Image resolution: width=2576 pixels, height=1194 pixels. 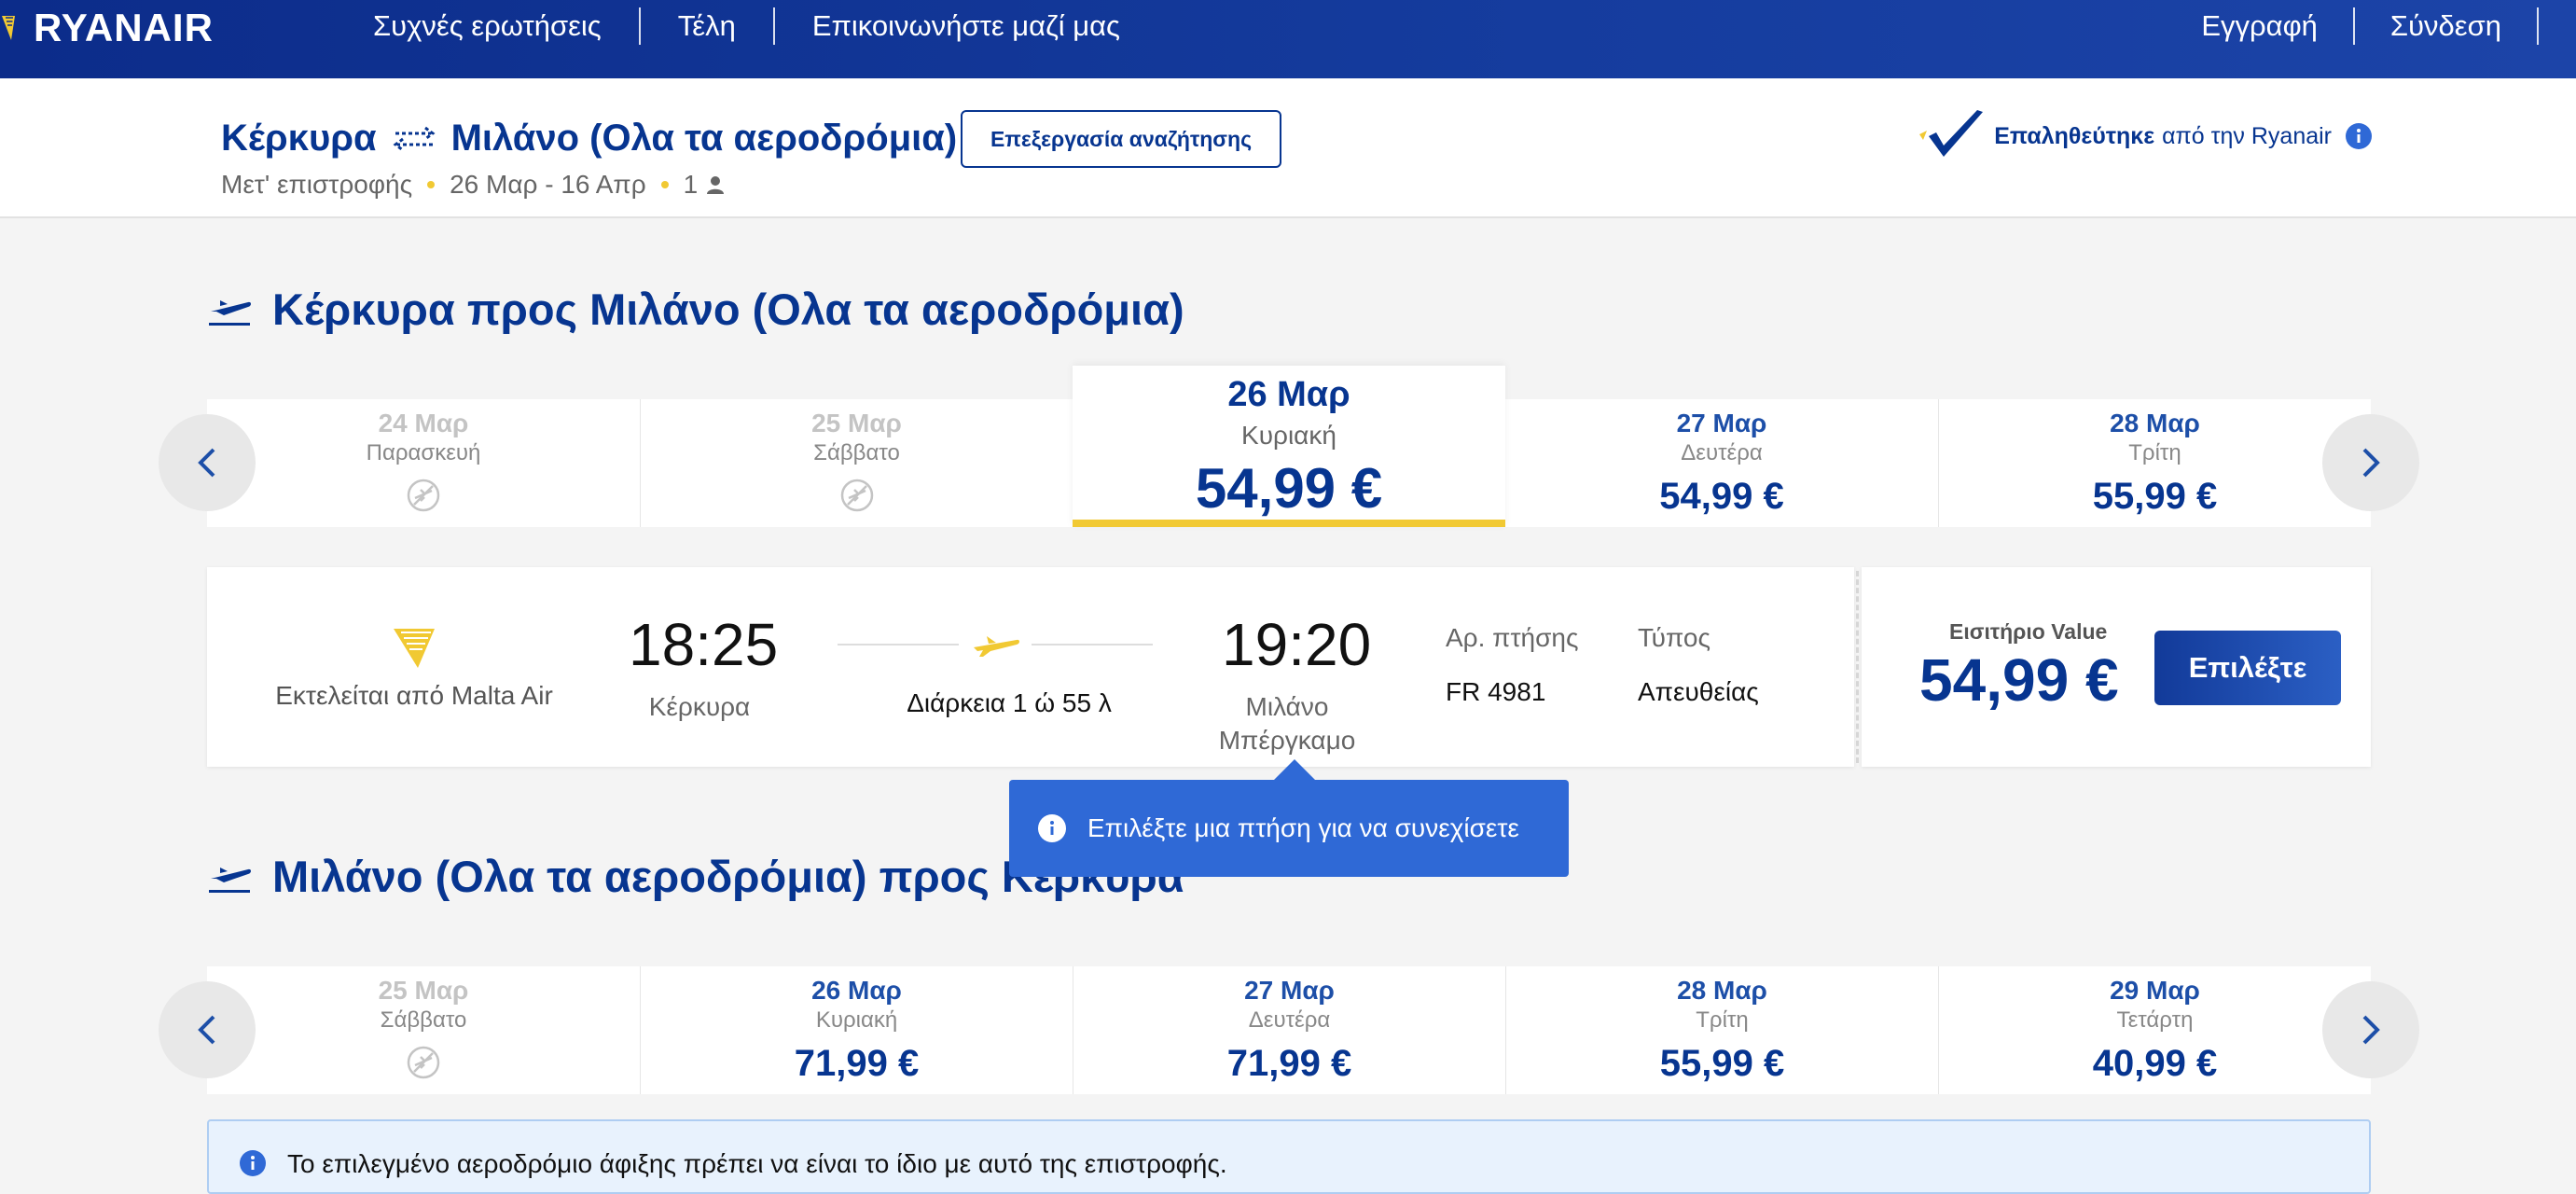 I want to click on date-label: 29 Μαρ, so click(x=2155, y=990).